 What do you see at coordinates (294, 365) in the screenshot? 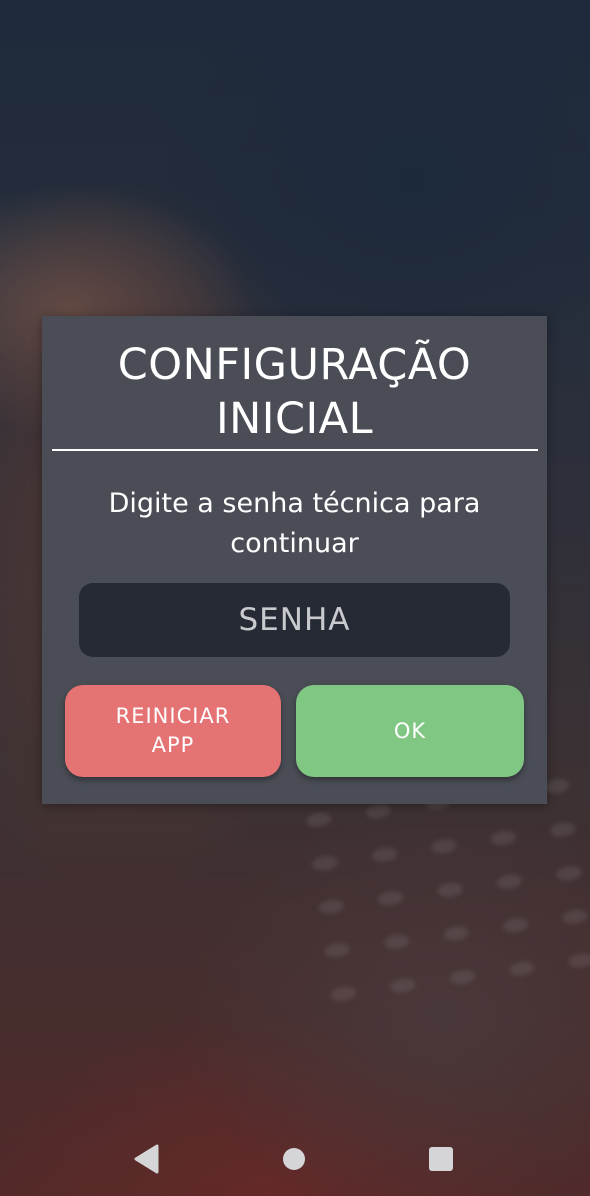
I see `dialog-title-line1: CONFIGURAÇÃO` at bounding box center [294, 365].